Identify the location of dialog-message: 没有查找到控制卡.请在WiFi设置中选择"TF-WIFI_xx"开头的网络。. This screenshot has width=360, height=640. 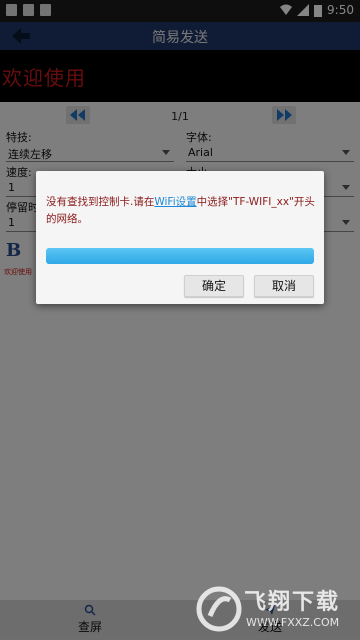
(182, 211).